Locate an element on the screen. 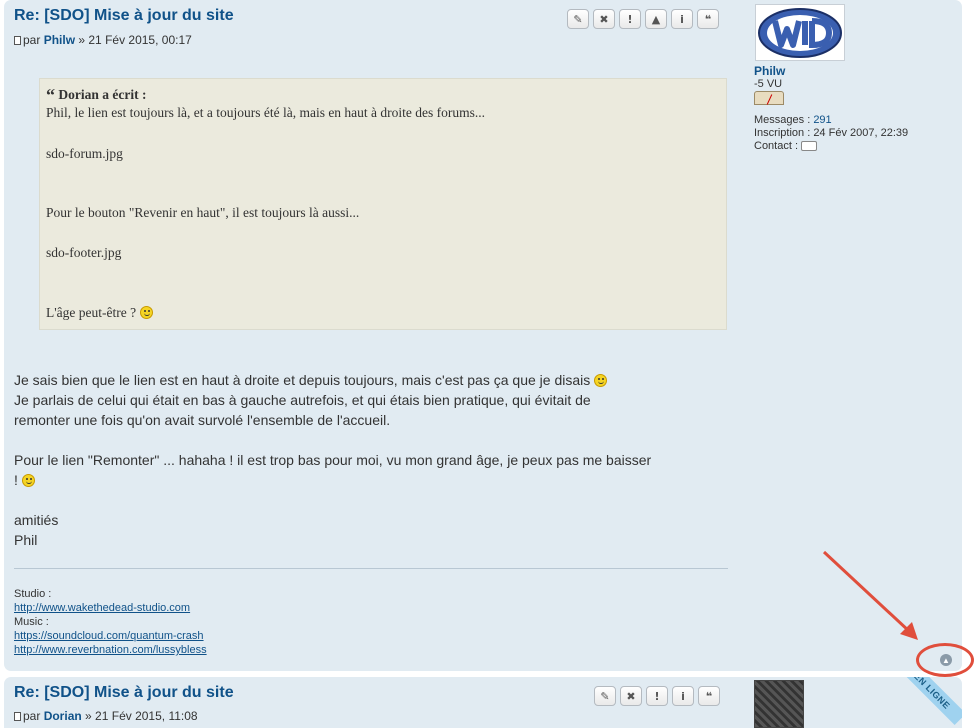 The width and height of the screenshot is (974, 728). inscription-label: Inscription : is located at coordinates (782, 133).